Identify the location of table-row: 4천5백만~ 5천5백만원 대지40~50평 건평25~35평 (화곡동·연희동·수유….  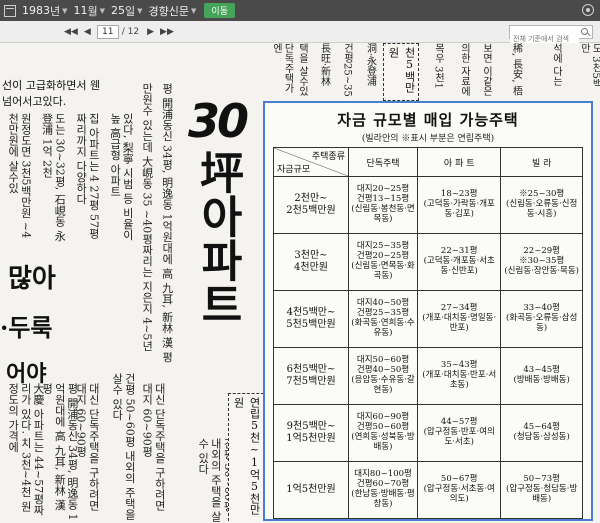
(428, 319).